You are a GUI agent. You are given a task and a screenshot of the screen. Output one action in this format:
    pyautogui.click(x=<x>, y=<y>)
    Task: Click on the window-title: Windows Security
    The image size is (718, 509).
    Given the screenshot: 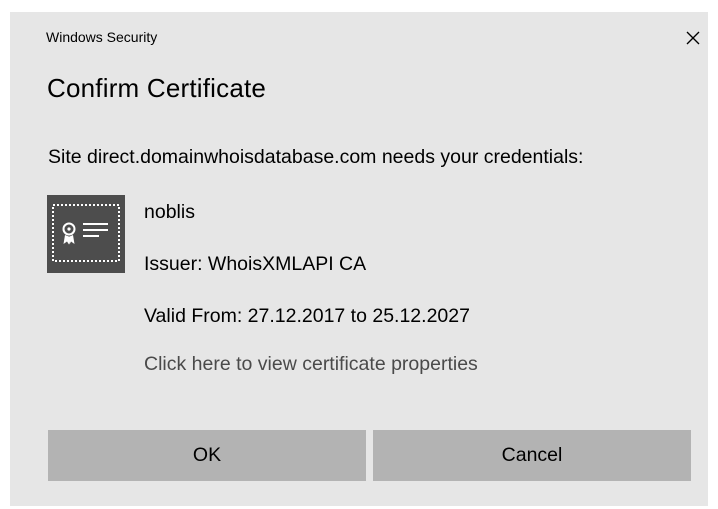 What is the action you would take?
    pyautogui.click(x=102, y=37)
    